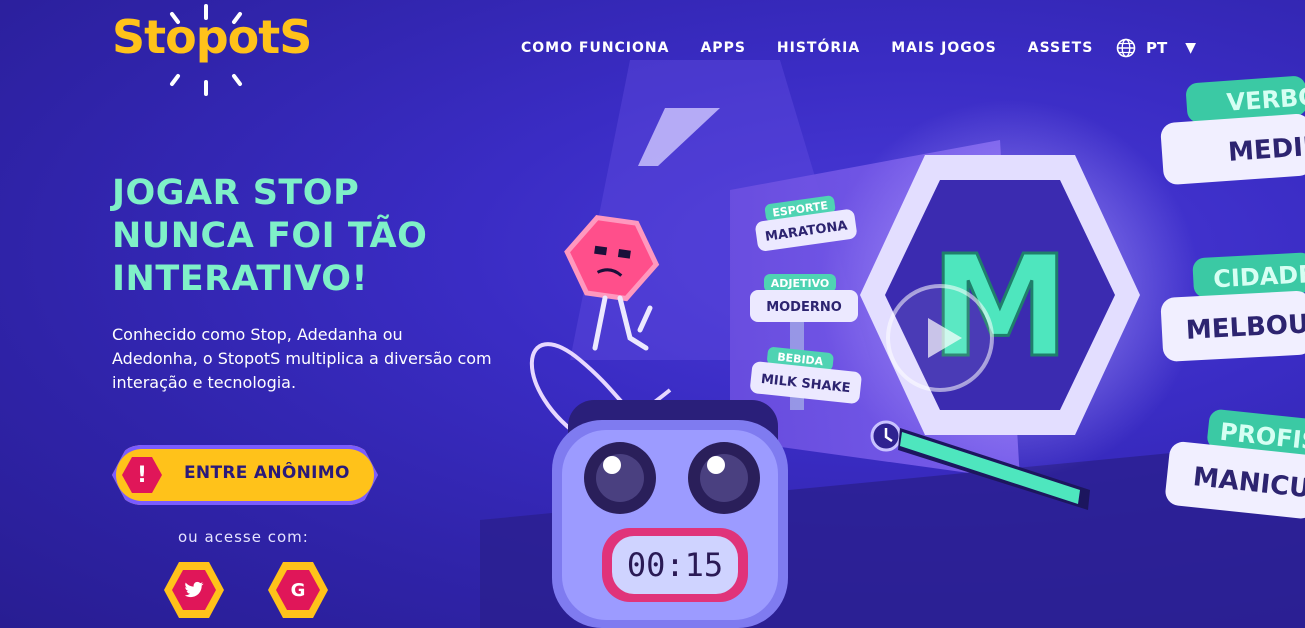 The width and height of the screenshot is (1305, 628). Describe the element at coordinates (243, 537) in the screenshot. I see `alt-login-text: ou acesse com:` at that location.